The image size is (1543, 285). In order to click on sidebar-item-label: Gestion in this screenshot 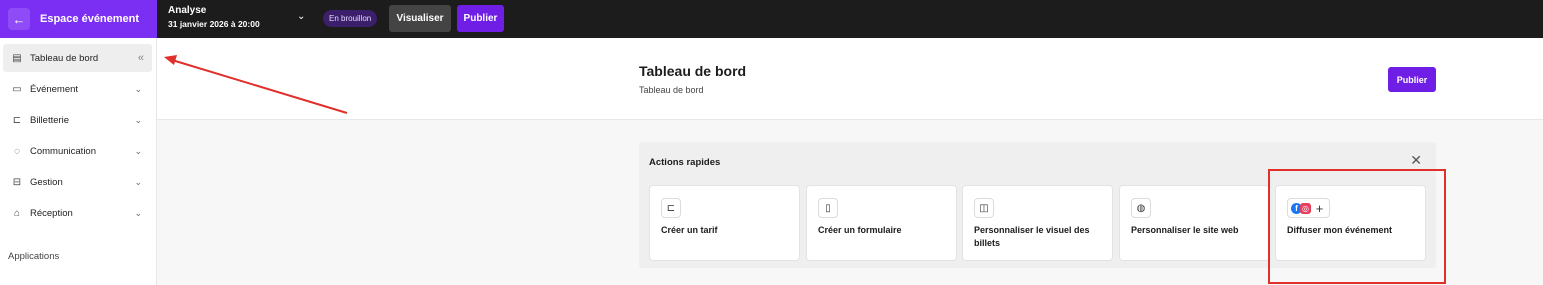, I will do `click(46, 182)`.